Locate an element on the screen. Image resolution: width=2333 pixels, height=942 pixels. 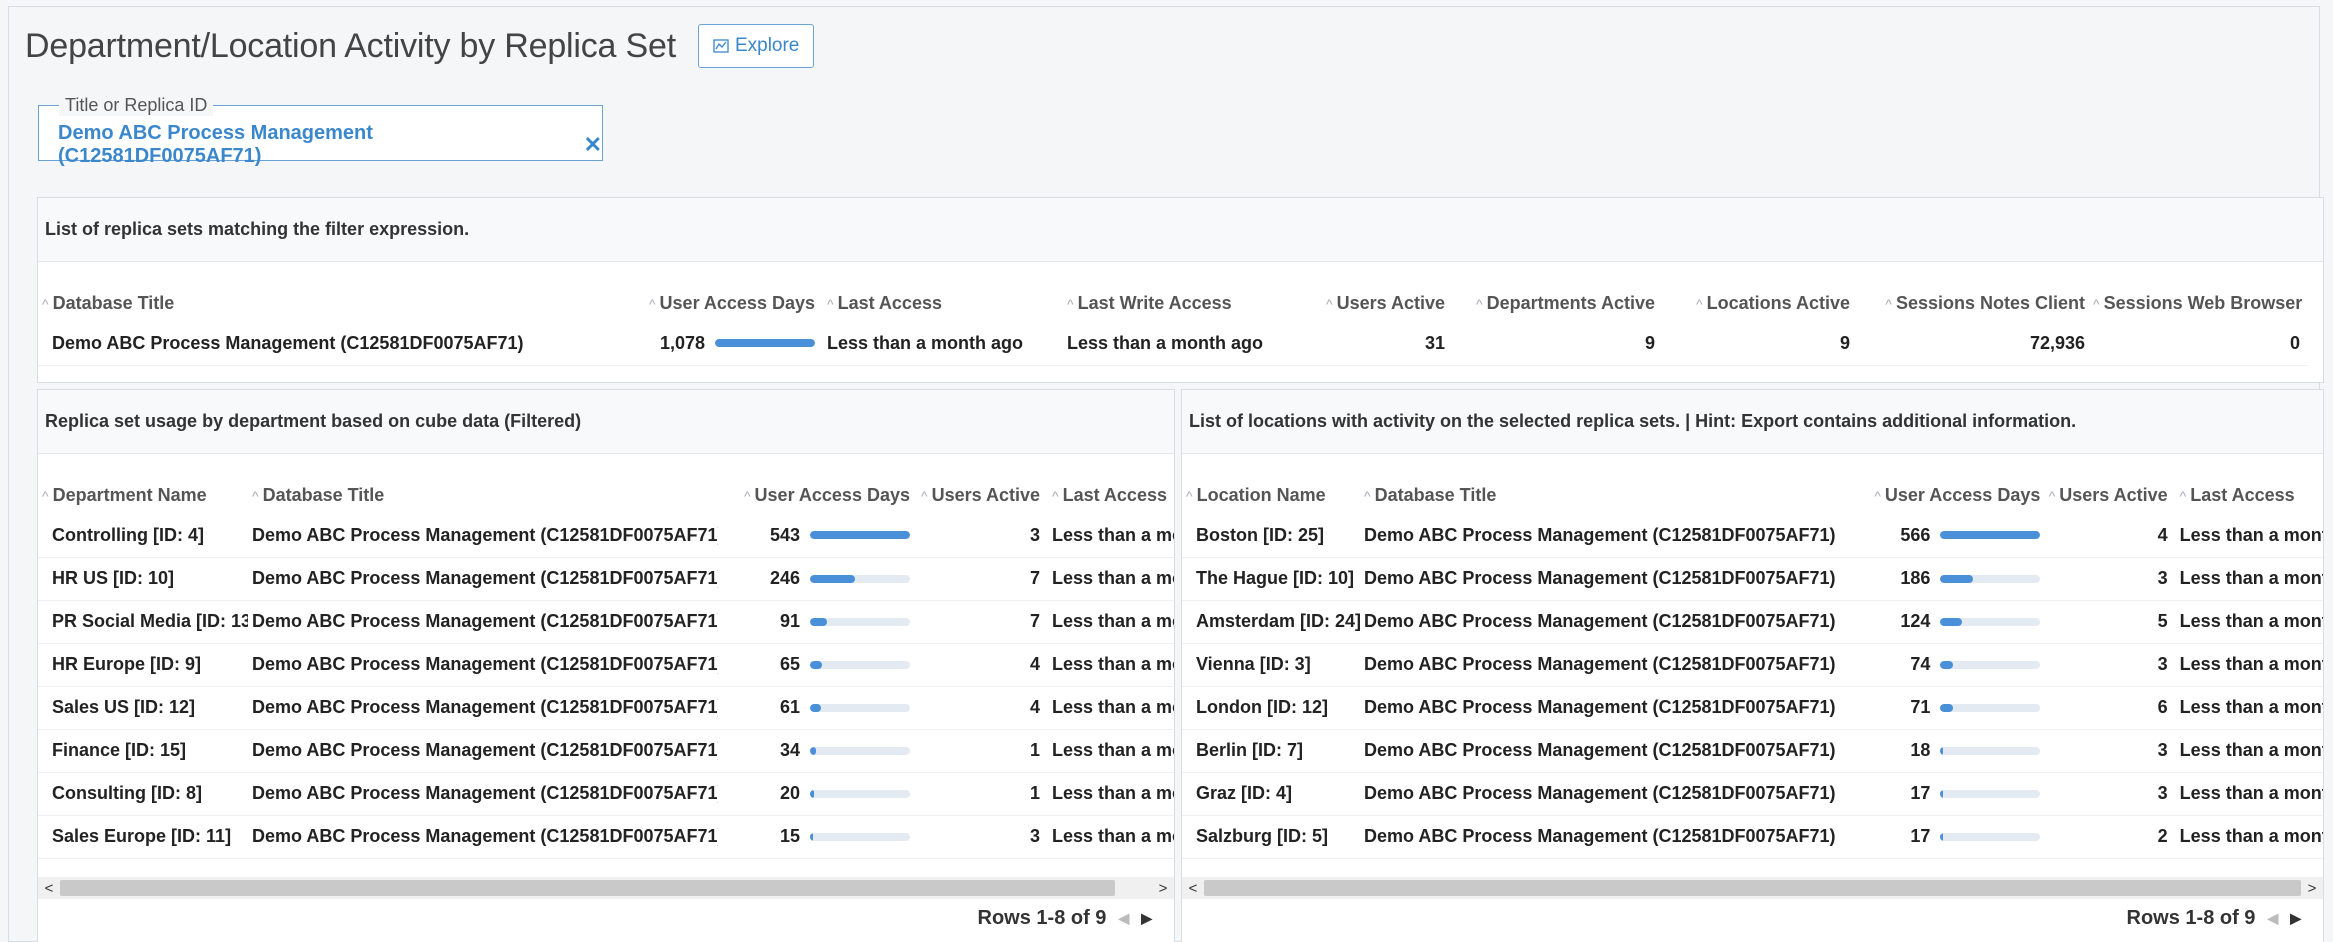
cell-name: Sales US [ID: 12] is located at coordinates (143, 708).